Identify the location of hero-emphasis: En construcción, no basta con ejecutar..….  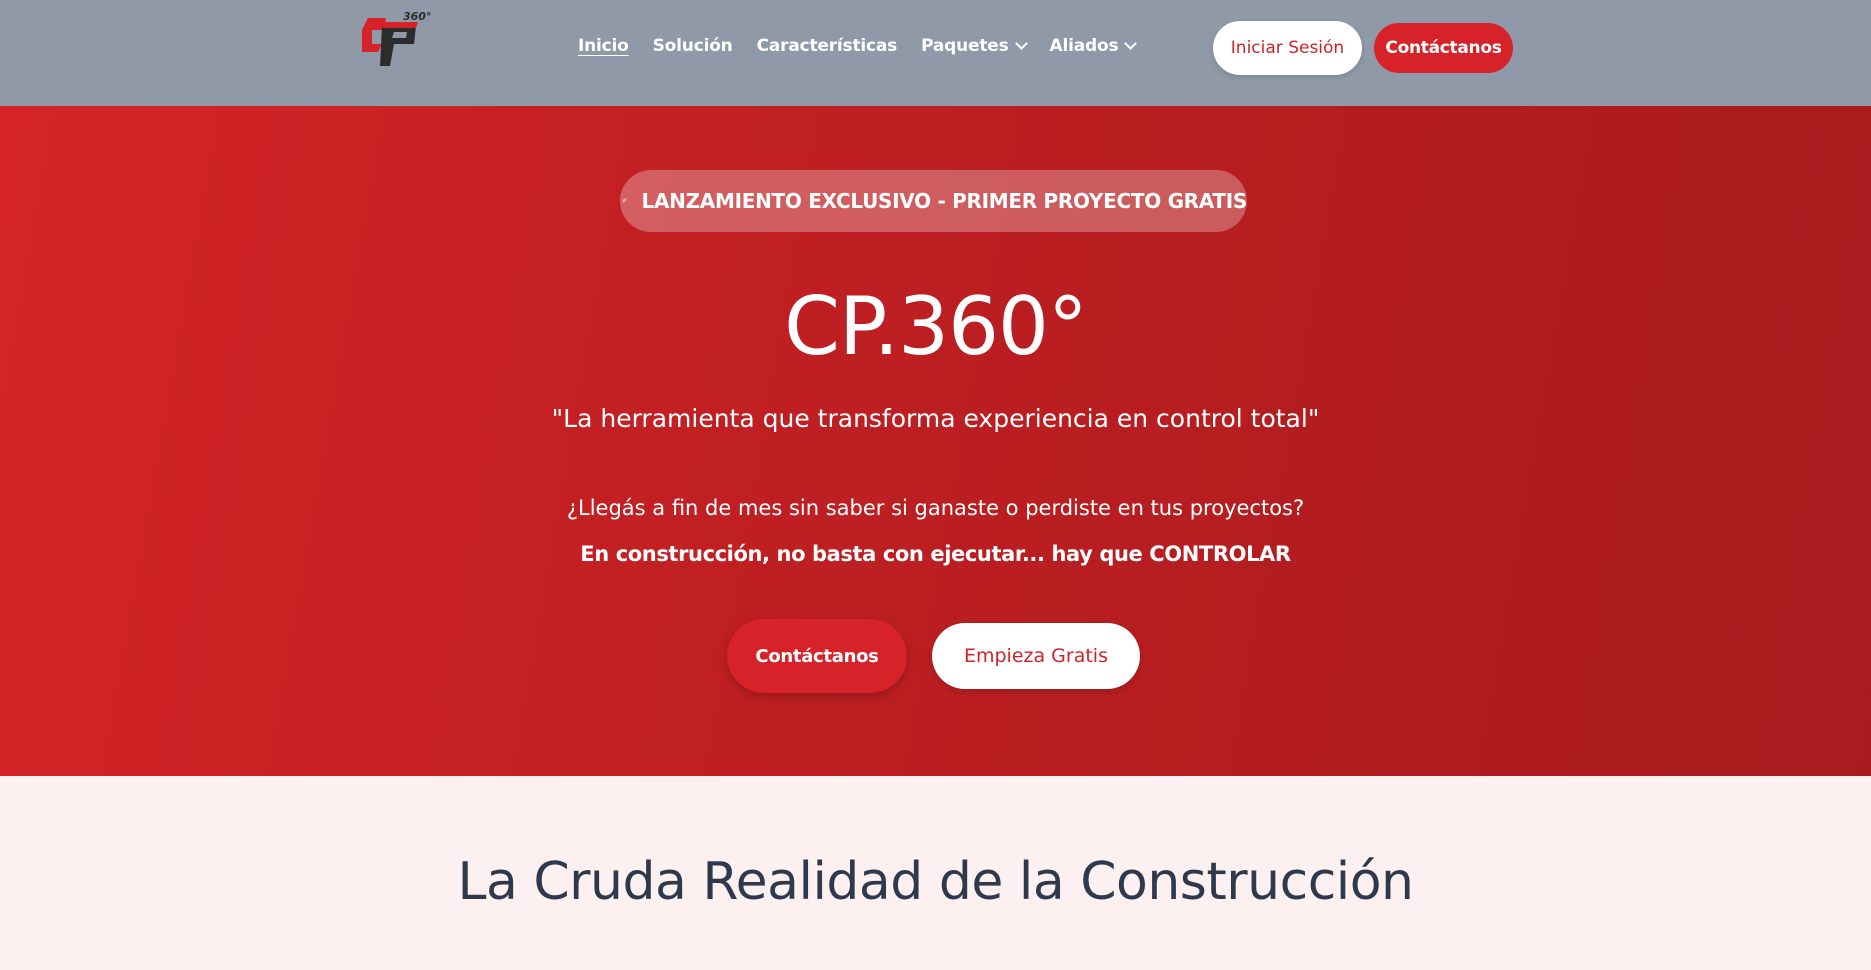
(935, 554).